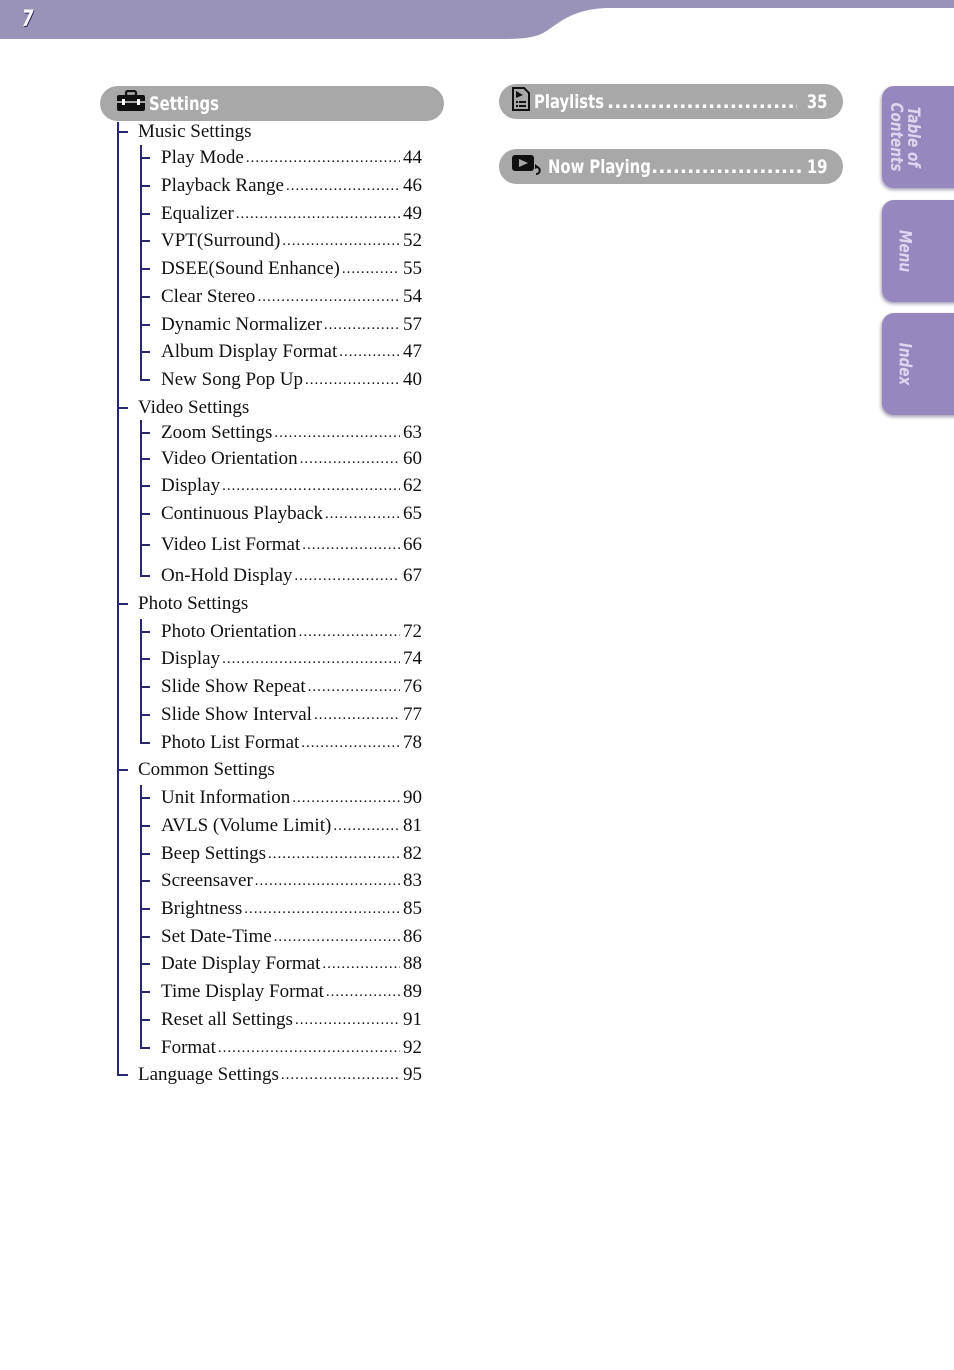 The height and width of the screenshot is (1370, 954). I want to click on playlists-page: 35, so click(816, 101).